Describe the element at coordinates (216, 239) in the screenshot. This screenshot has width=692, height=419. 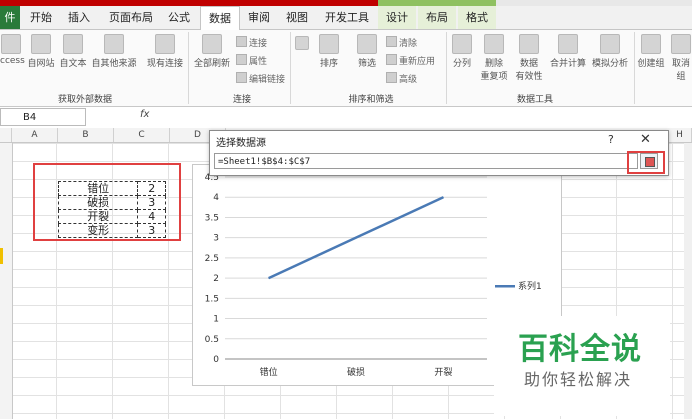
I see `y-tick-label: 3` at that location.